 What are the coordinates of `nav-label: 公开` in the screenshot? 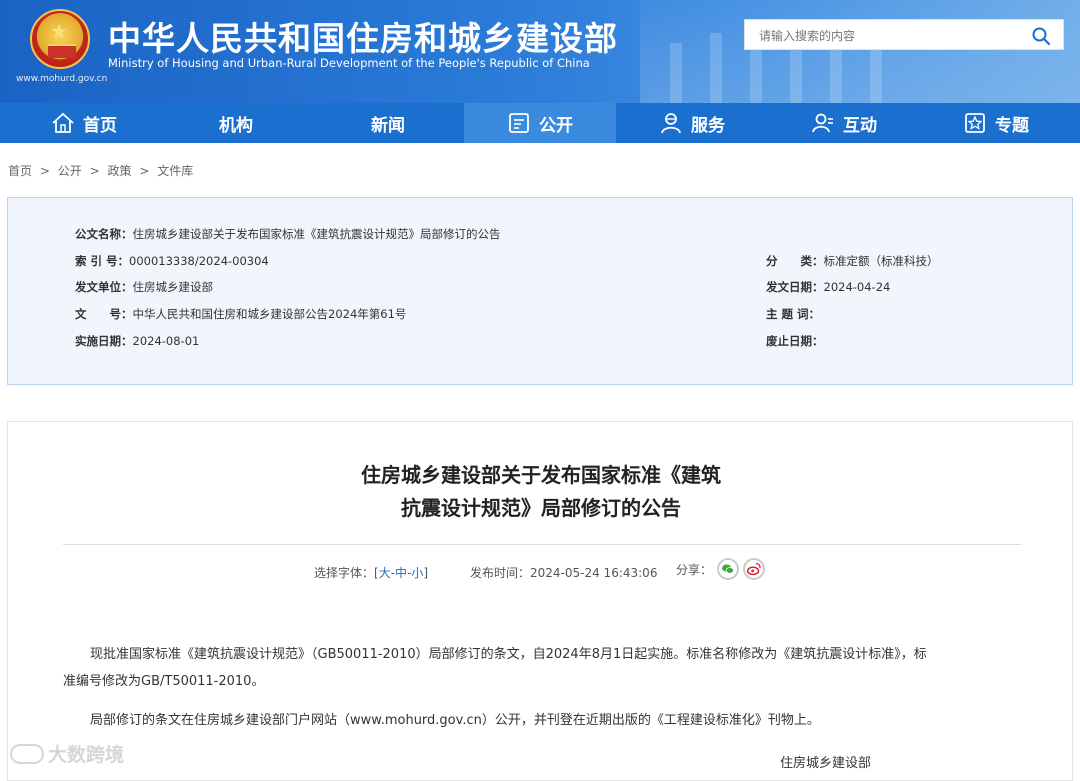 It's located at (556, 125).